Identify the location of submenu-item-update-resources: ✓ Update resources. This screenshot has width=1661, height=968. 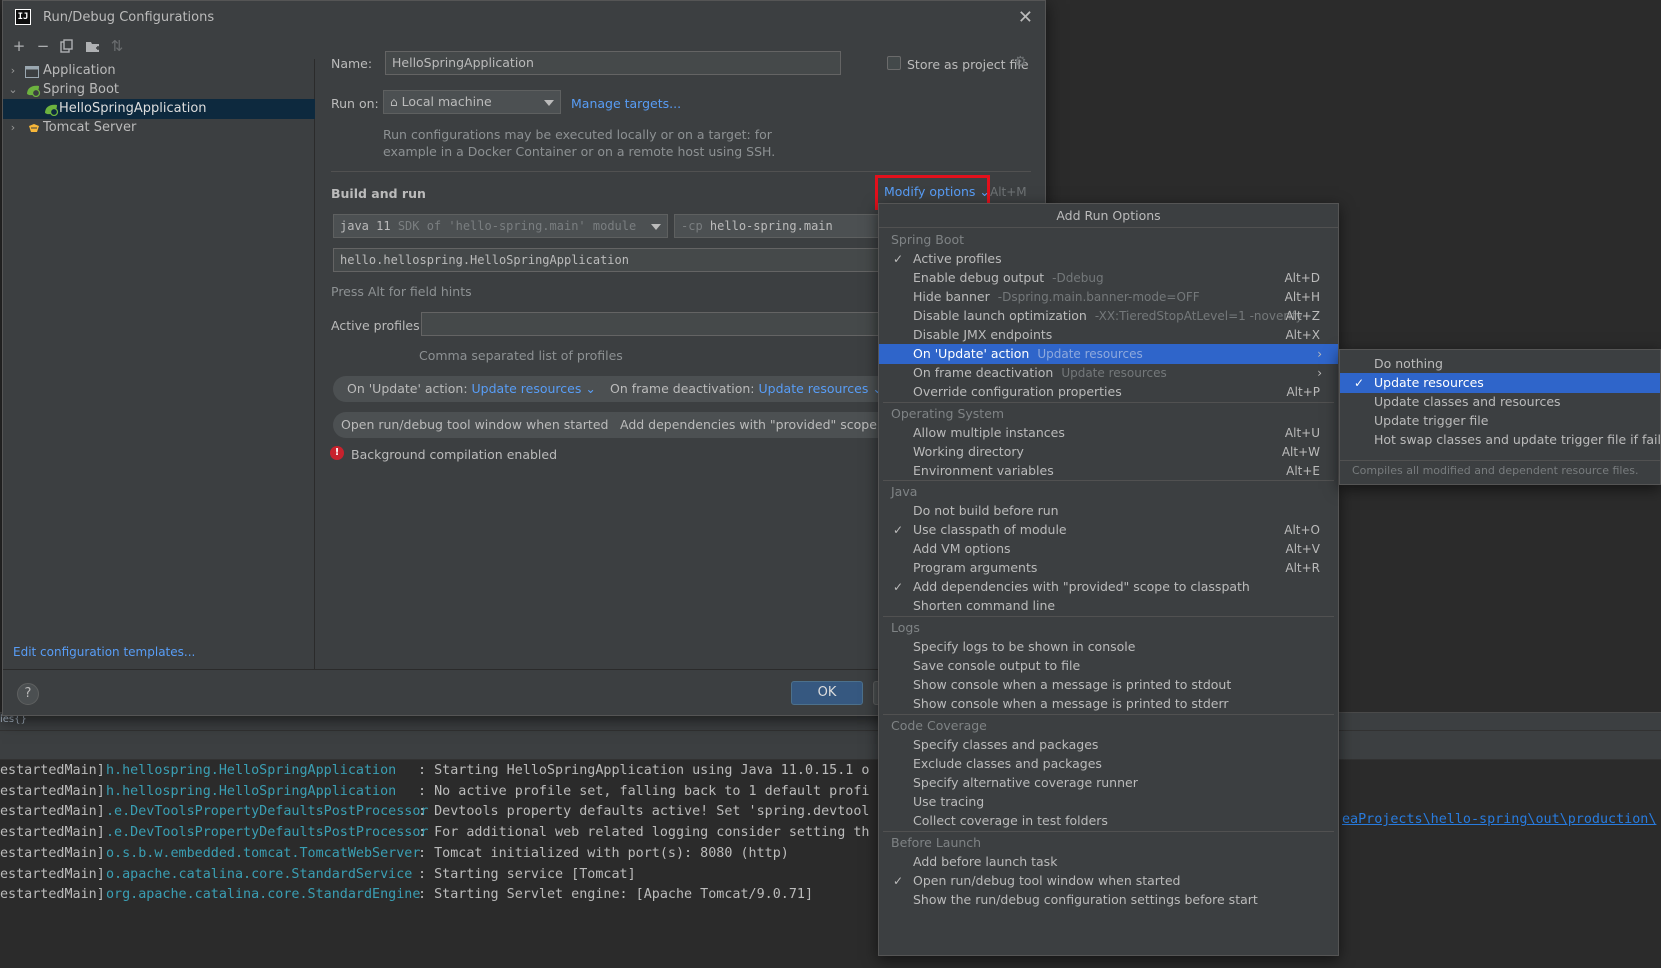
(1500, 383).